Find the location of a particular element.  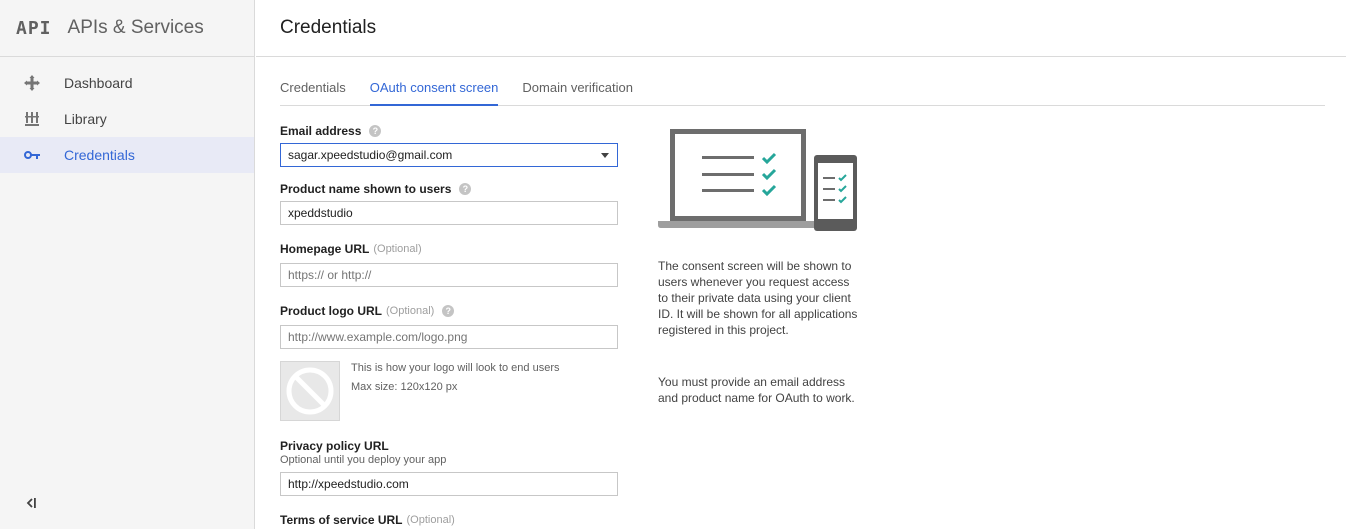

sidebar-nav: Dashboard Library Credentials is located at coordinates (127, 115).